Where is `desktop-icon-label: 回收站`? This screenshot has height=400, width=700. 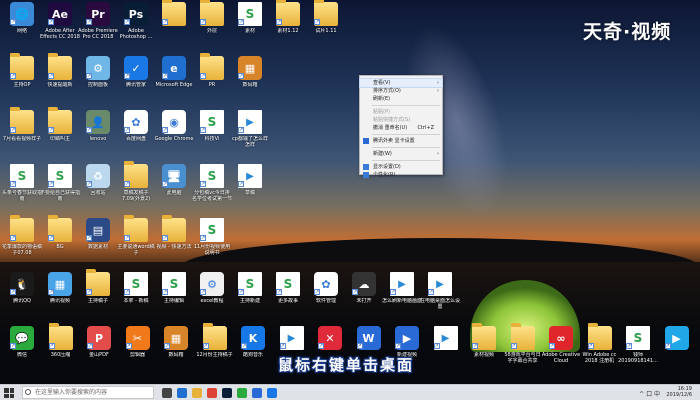 desktop-icon-label: 回收站 is located at coordinates (98, 193).